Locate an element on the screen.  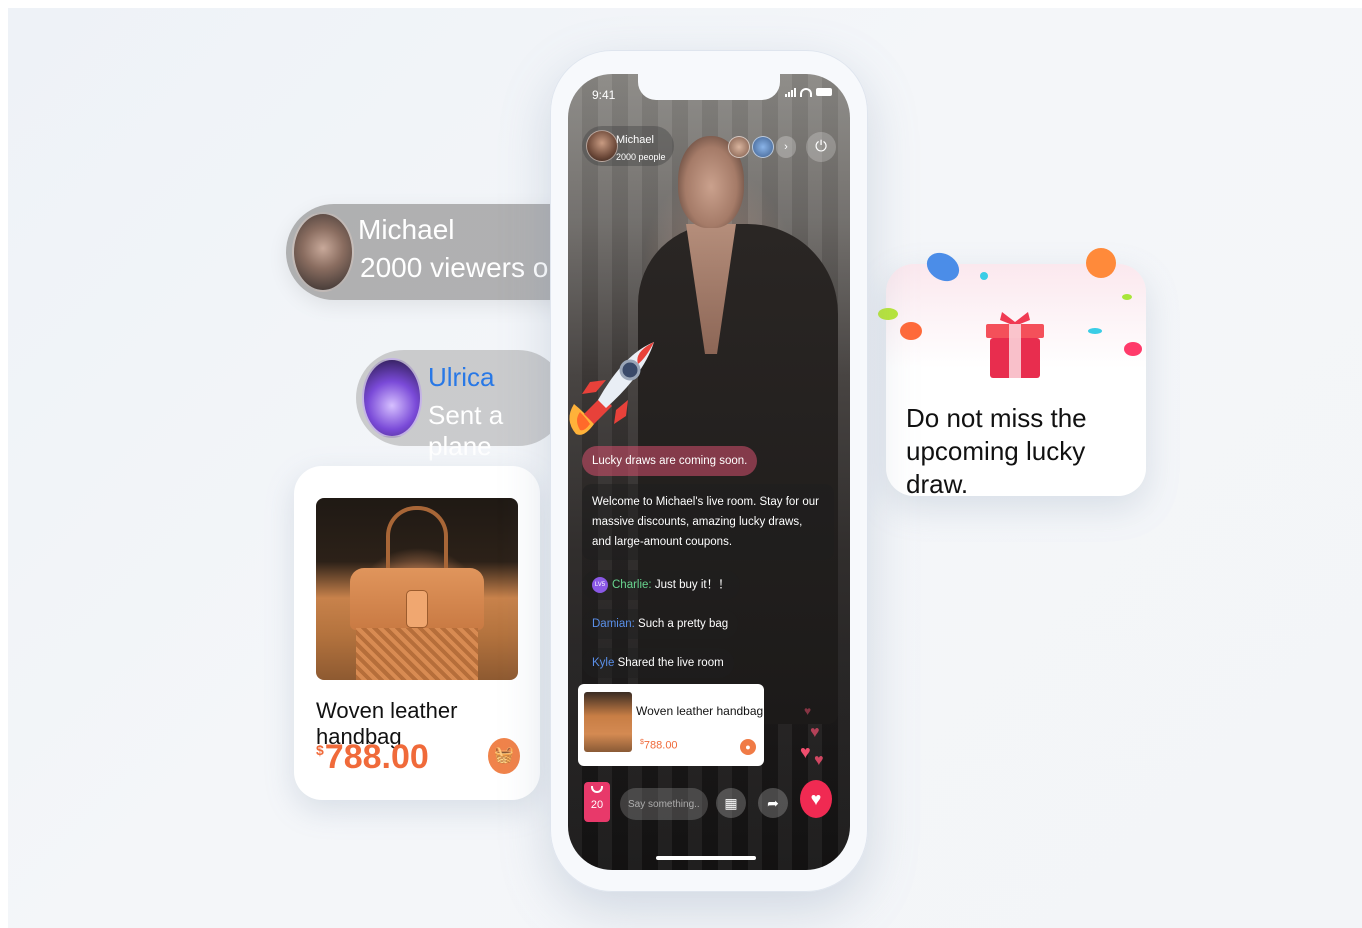
wifi-icon is located at coordinates (806, 92).